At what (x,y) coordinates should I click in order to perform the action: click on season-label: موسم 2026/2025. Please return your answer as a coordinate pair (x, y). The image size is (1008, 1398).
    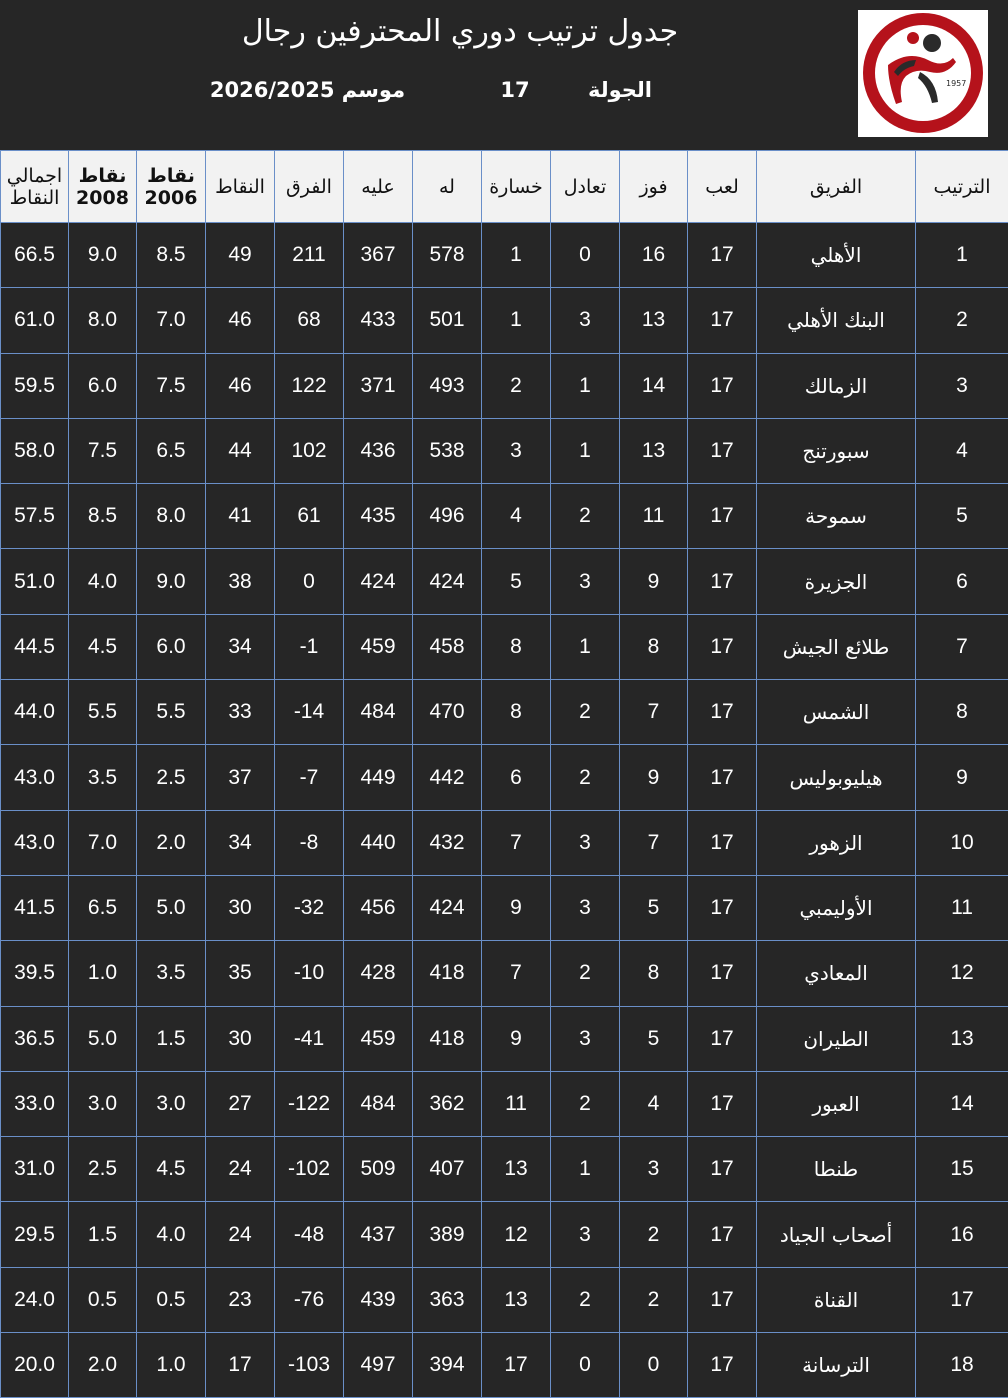
    Looking at the image, I should click on (307, 90).